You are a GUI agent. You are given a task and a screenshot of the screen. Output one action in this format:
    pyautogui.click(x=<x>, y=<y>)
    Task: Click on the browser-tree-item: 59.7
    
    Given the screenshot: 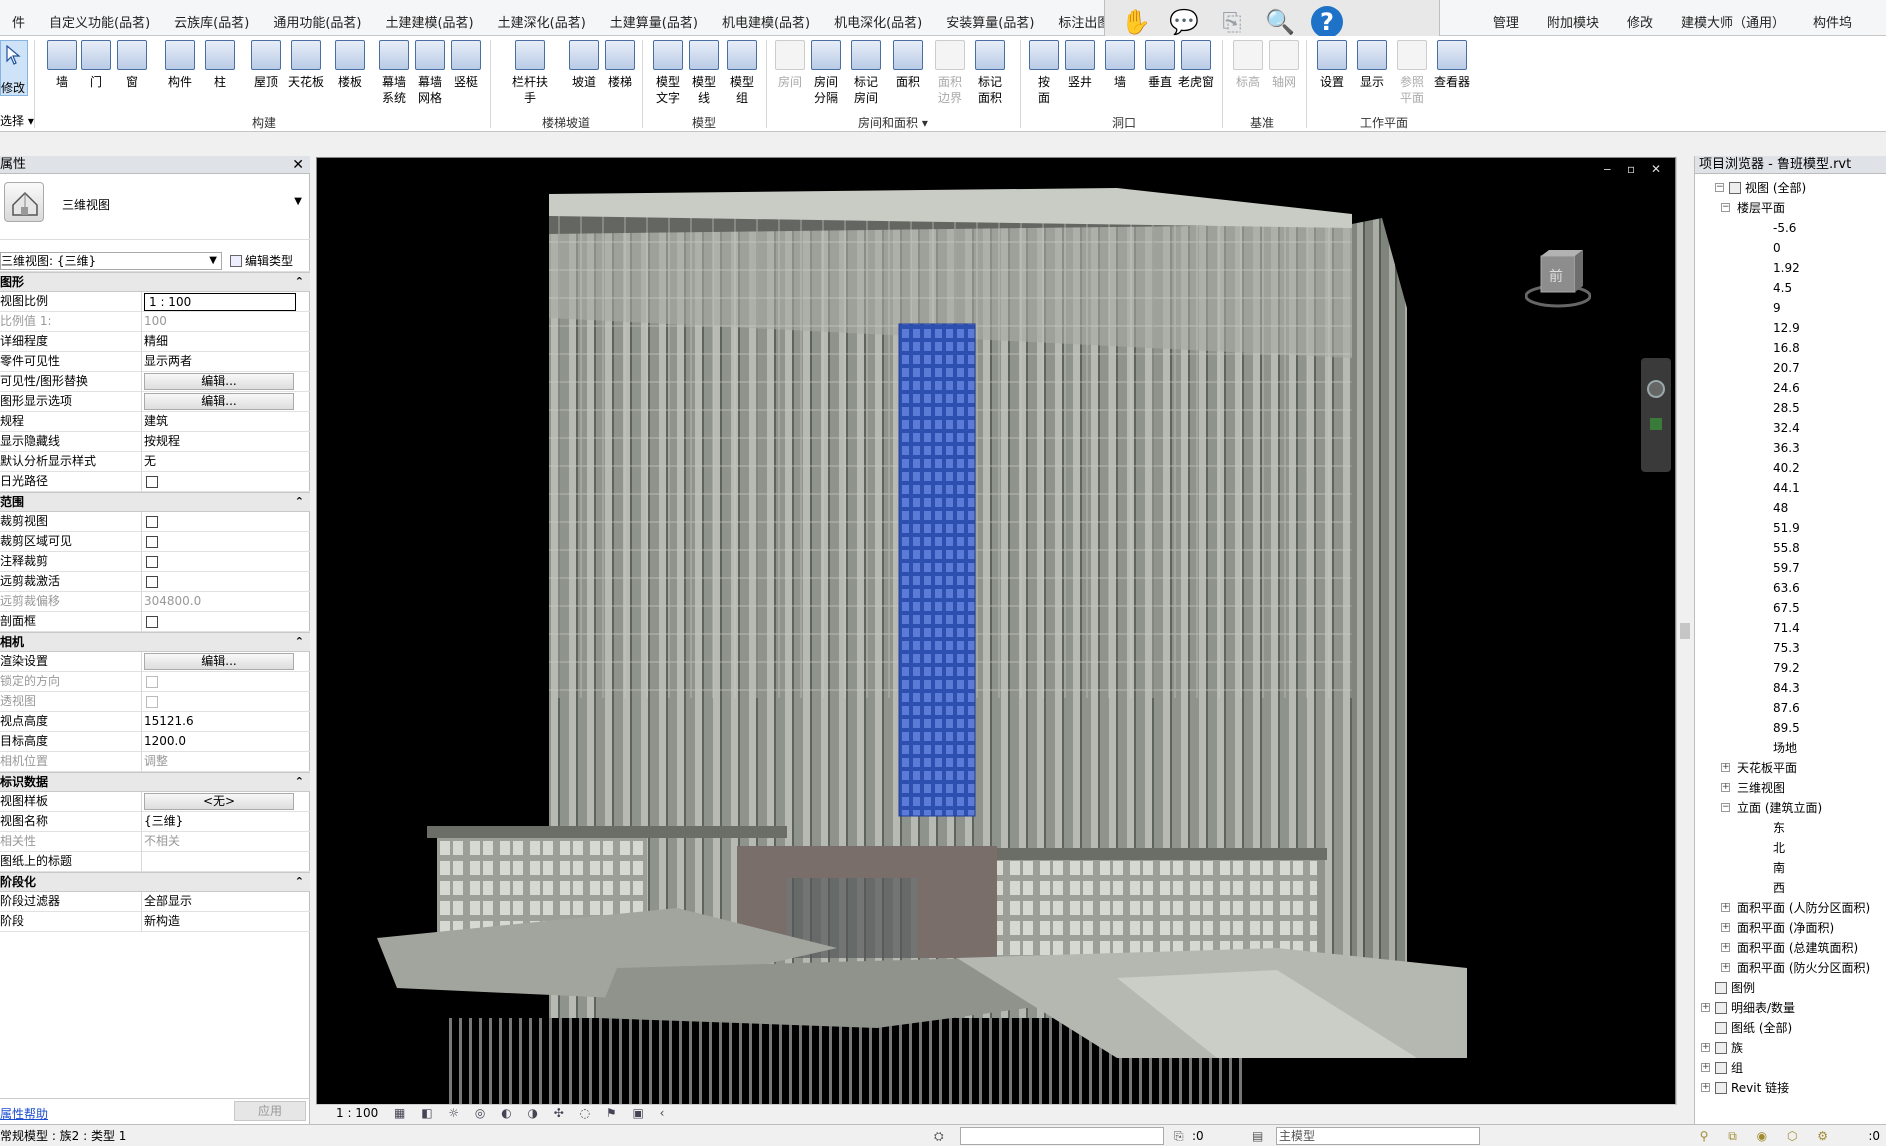 What is the action you would take?
    pyautogui.click(x=1786, y=568)
    